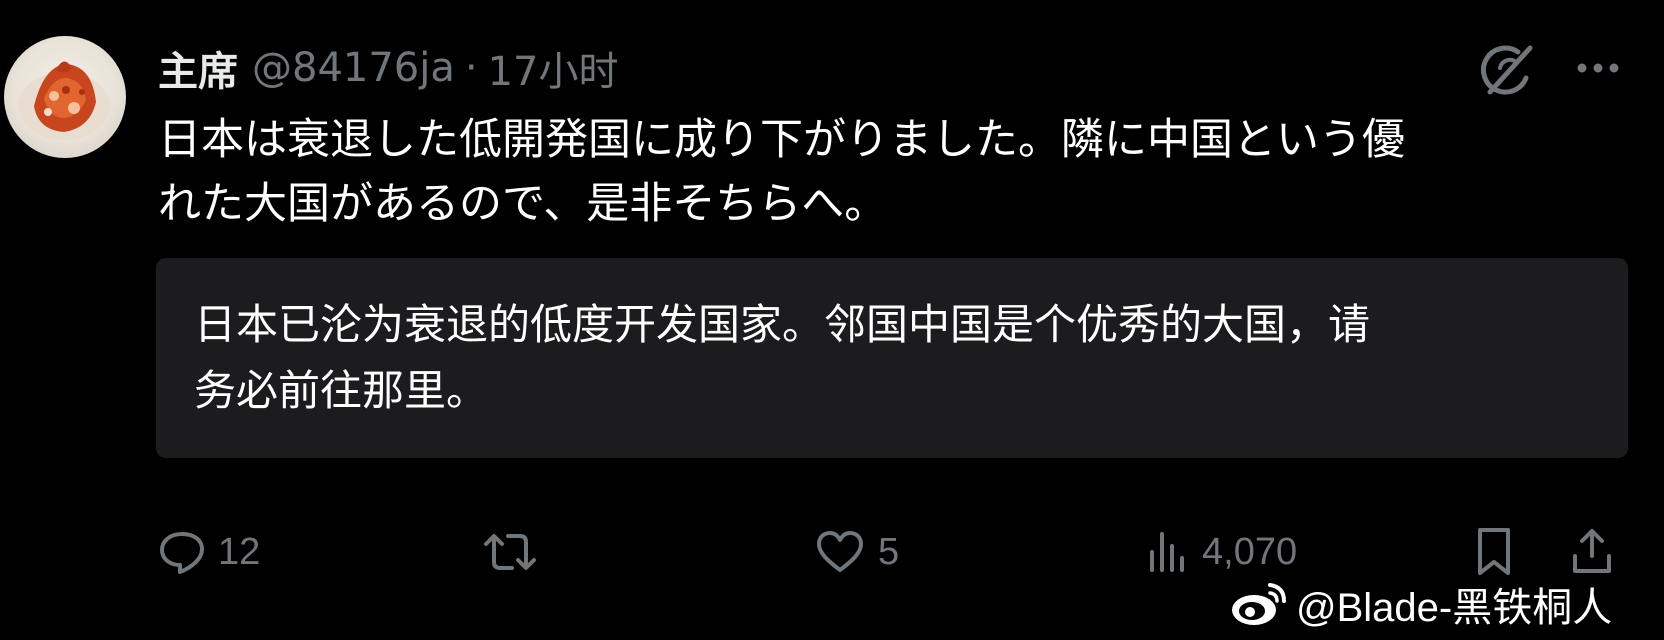  Describe the element at coordinates (510, 552) in the screenshot. I see `retweet-icon` at that location.